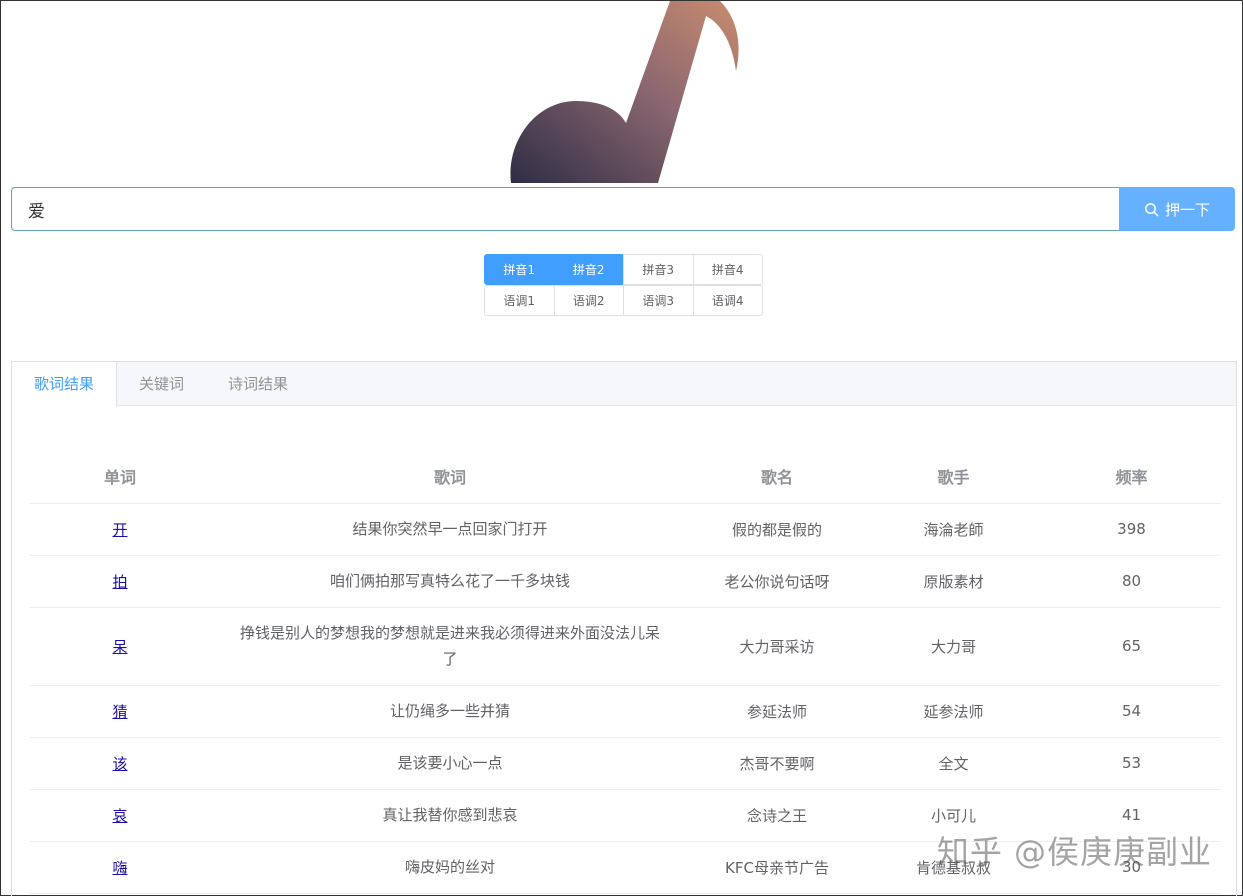 This screenshot has height=896, width=1243. Describe the element at coordinates (777, 711) in the screenshot. I see `song-cell: 参延法师` at that location.